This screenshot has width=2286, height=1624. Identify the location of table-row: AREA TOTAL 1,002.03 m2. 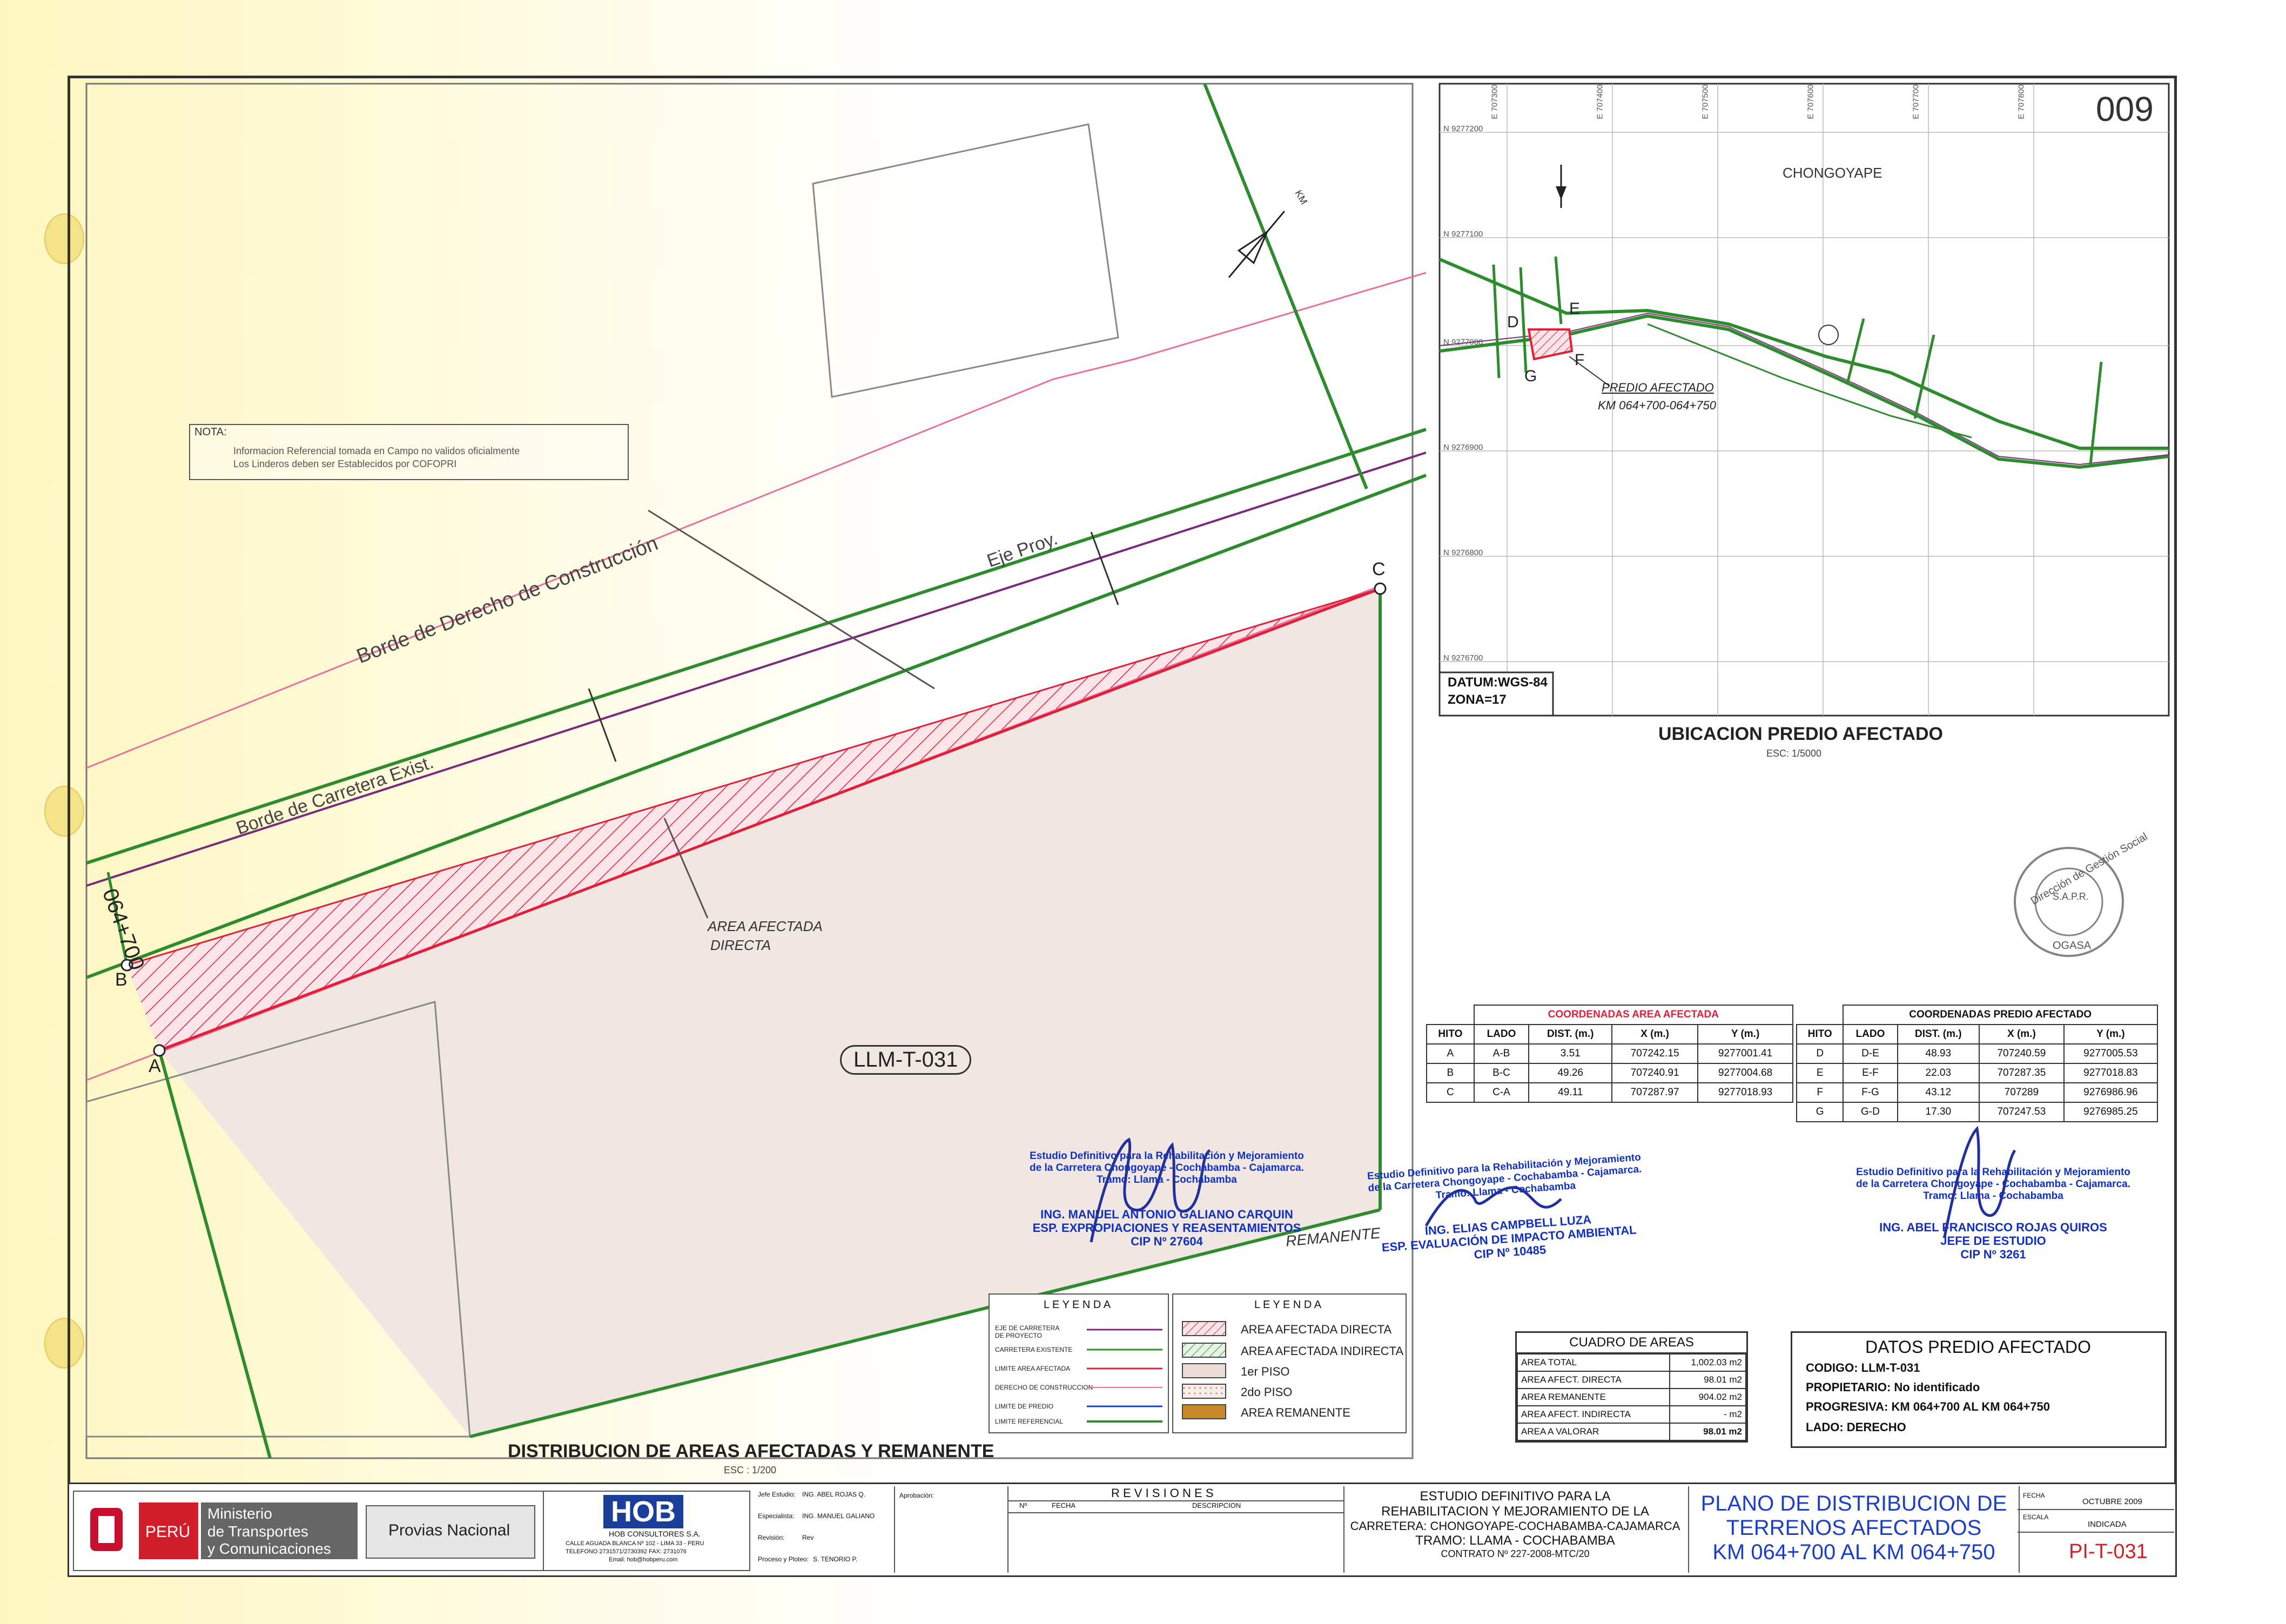
(1632, 1362).